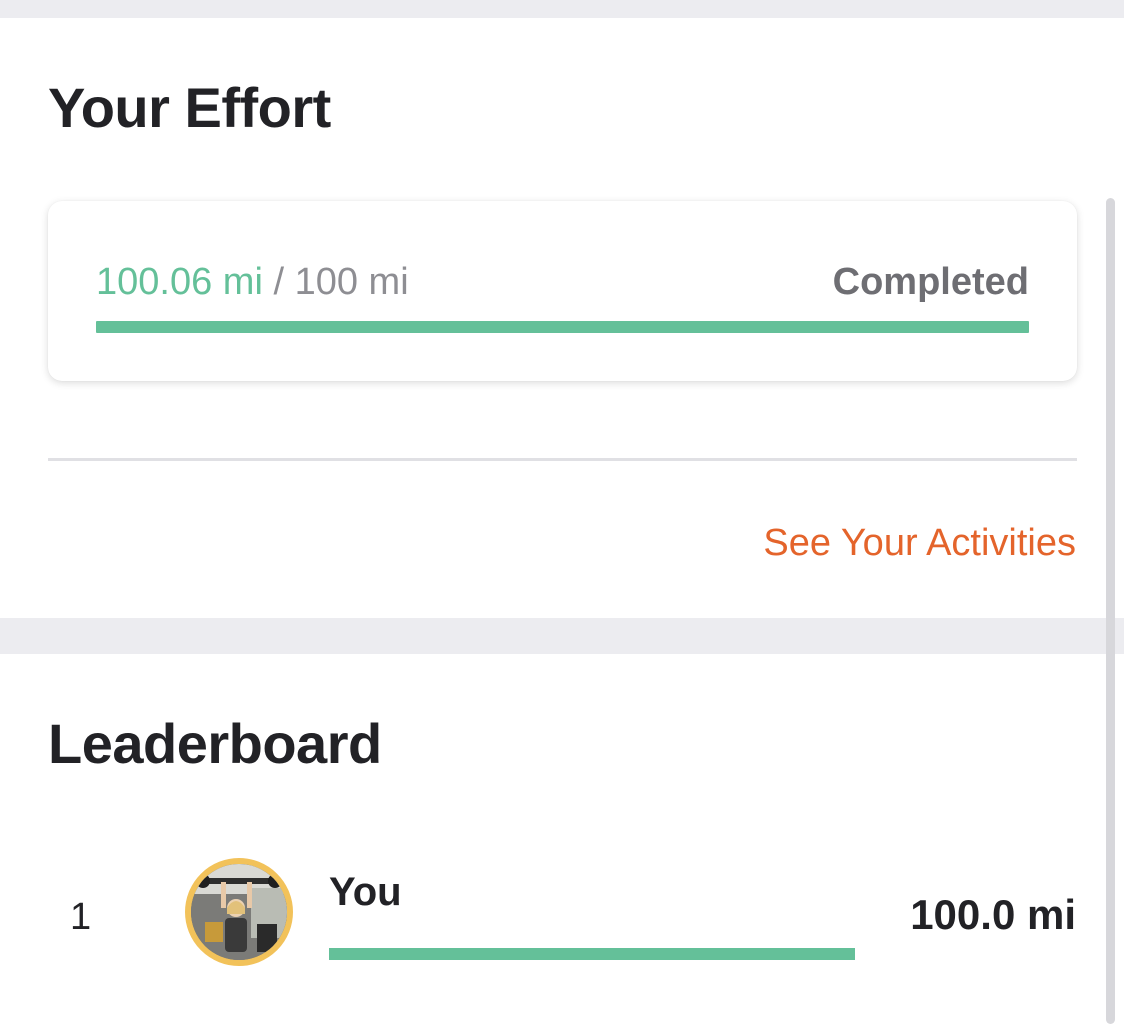  I want to click on leaderboard-rank: 1, so click(81, 917).